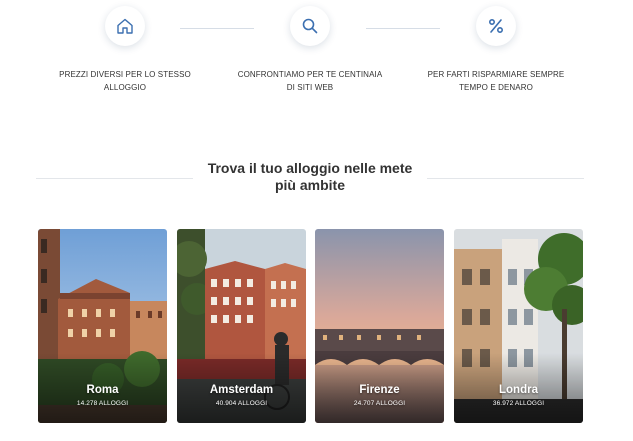  I want to click on card-city: Amsterdam, so click(241, 390).